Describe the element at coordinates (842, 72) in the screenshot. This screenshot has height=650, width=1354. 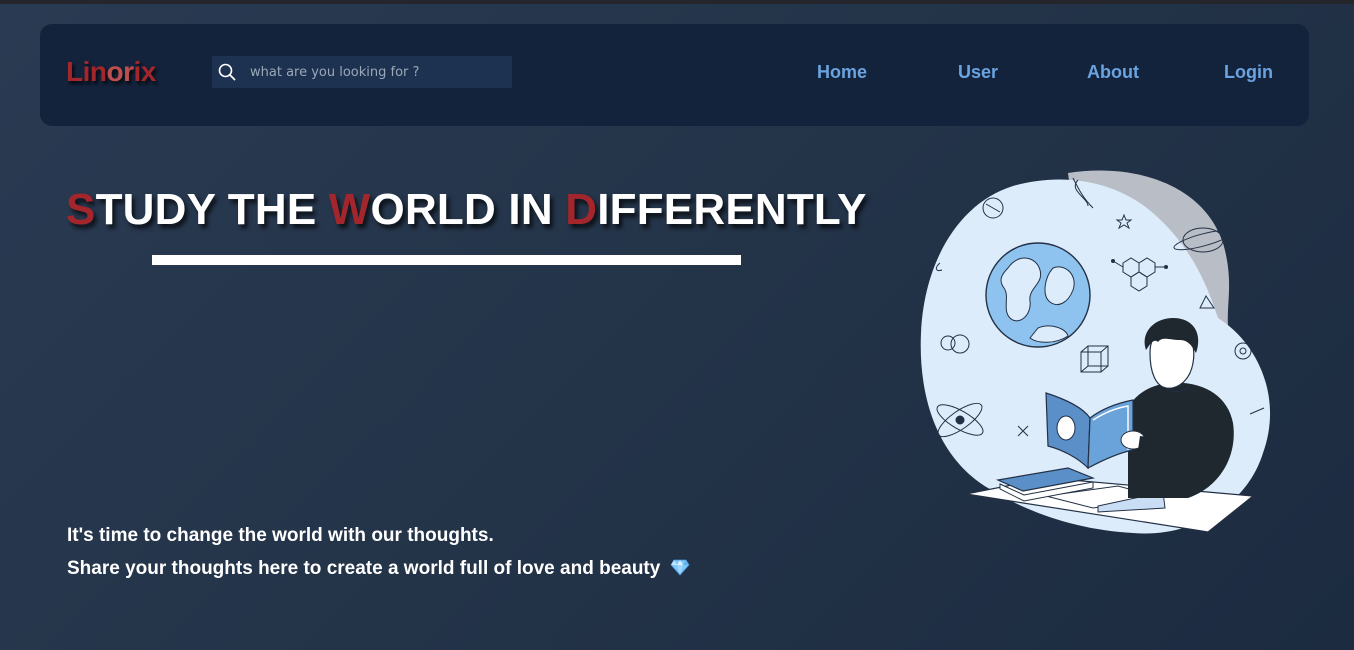
I see `nav-link-home: Home` at that location.